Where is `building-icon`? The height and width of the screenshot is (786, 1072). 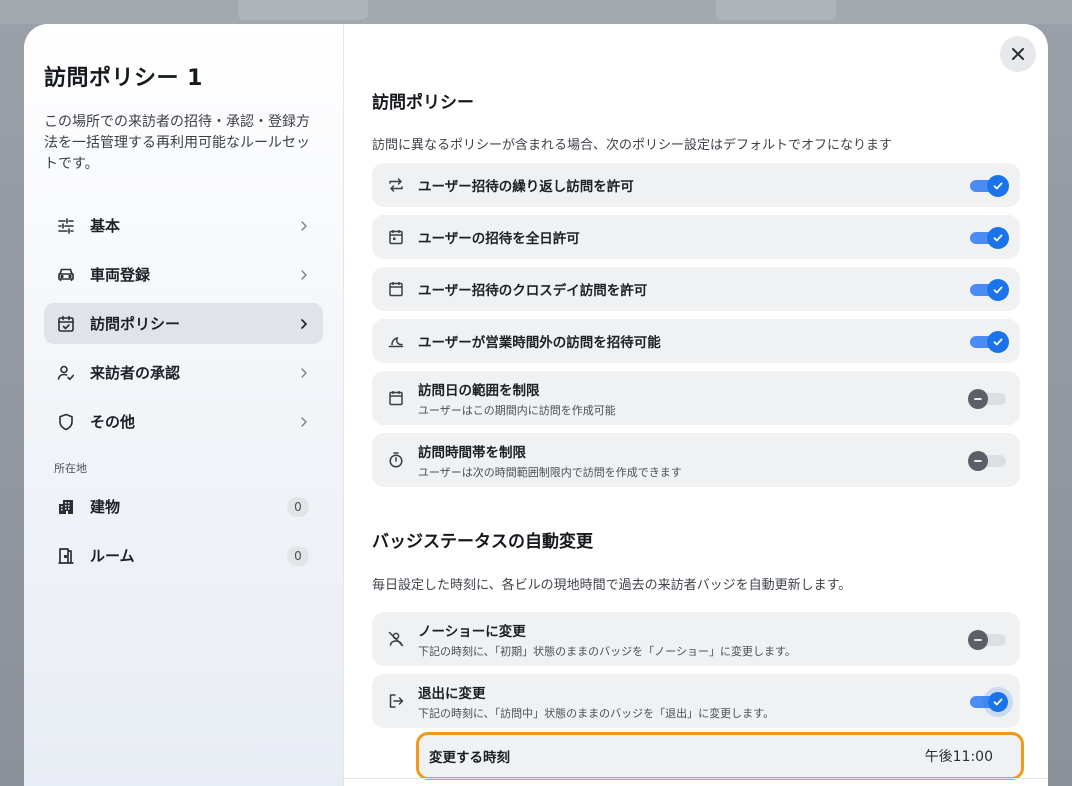 building-icon is located at coordinates (66, 507).